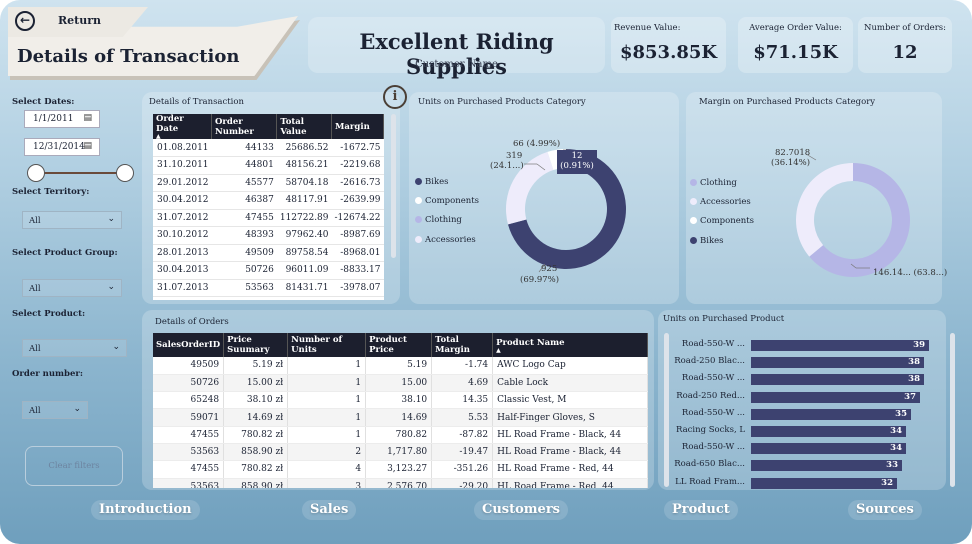 The height and width of the screenshot is (544, 972). I want to click on order-number-dropdown: All ⌄, so click(55, 410).